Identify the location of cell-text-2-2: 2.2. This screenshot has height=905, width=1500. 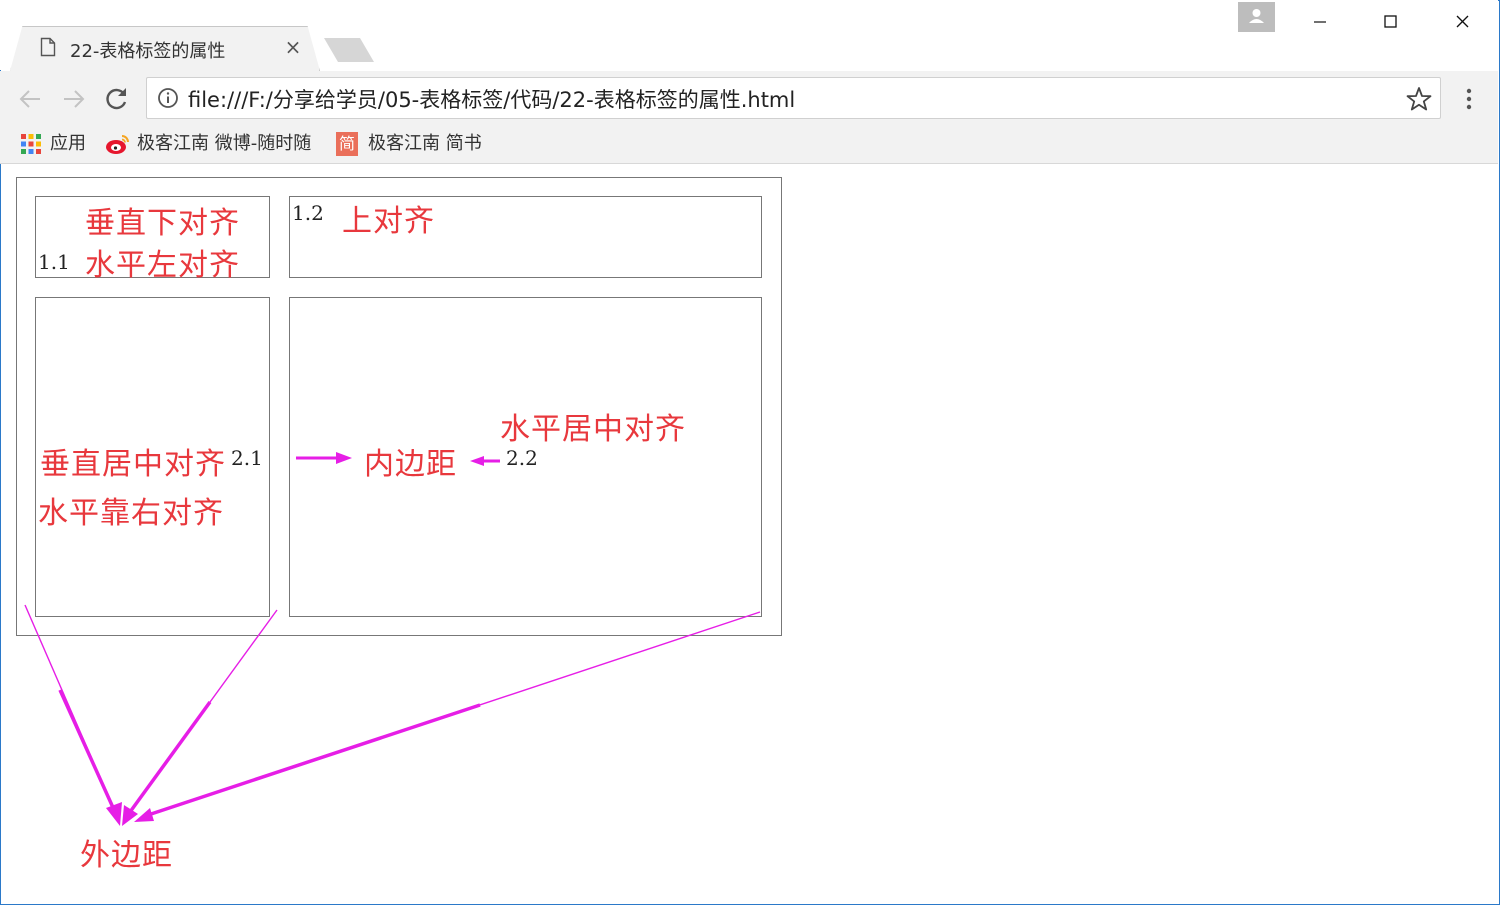
(522, 458).